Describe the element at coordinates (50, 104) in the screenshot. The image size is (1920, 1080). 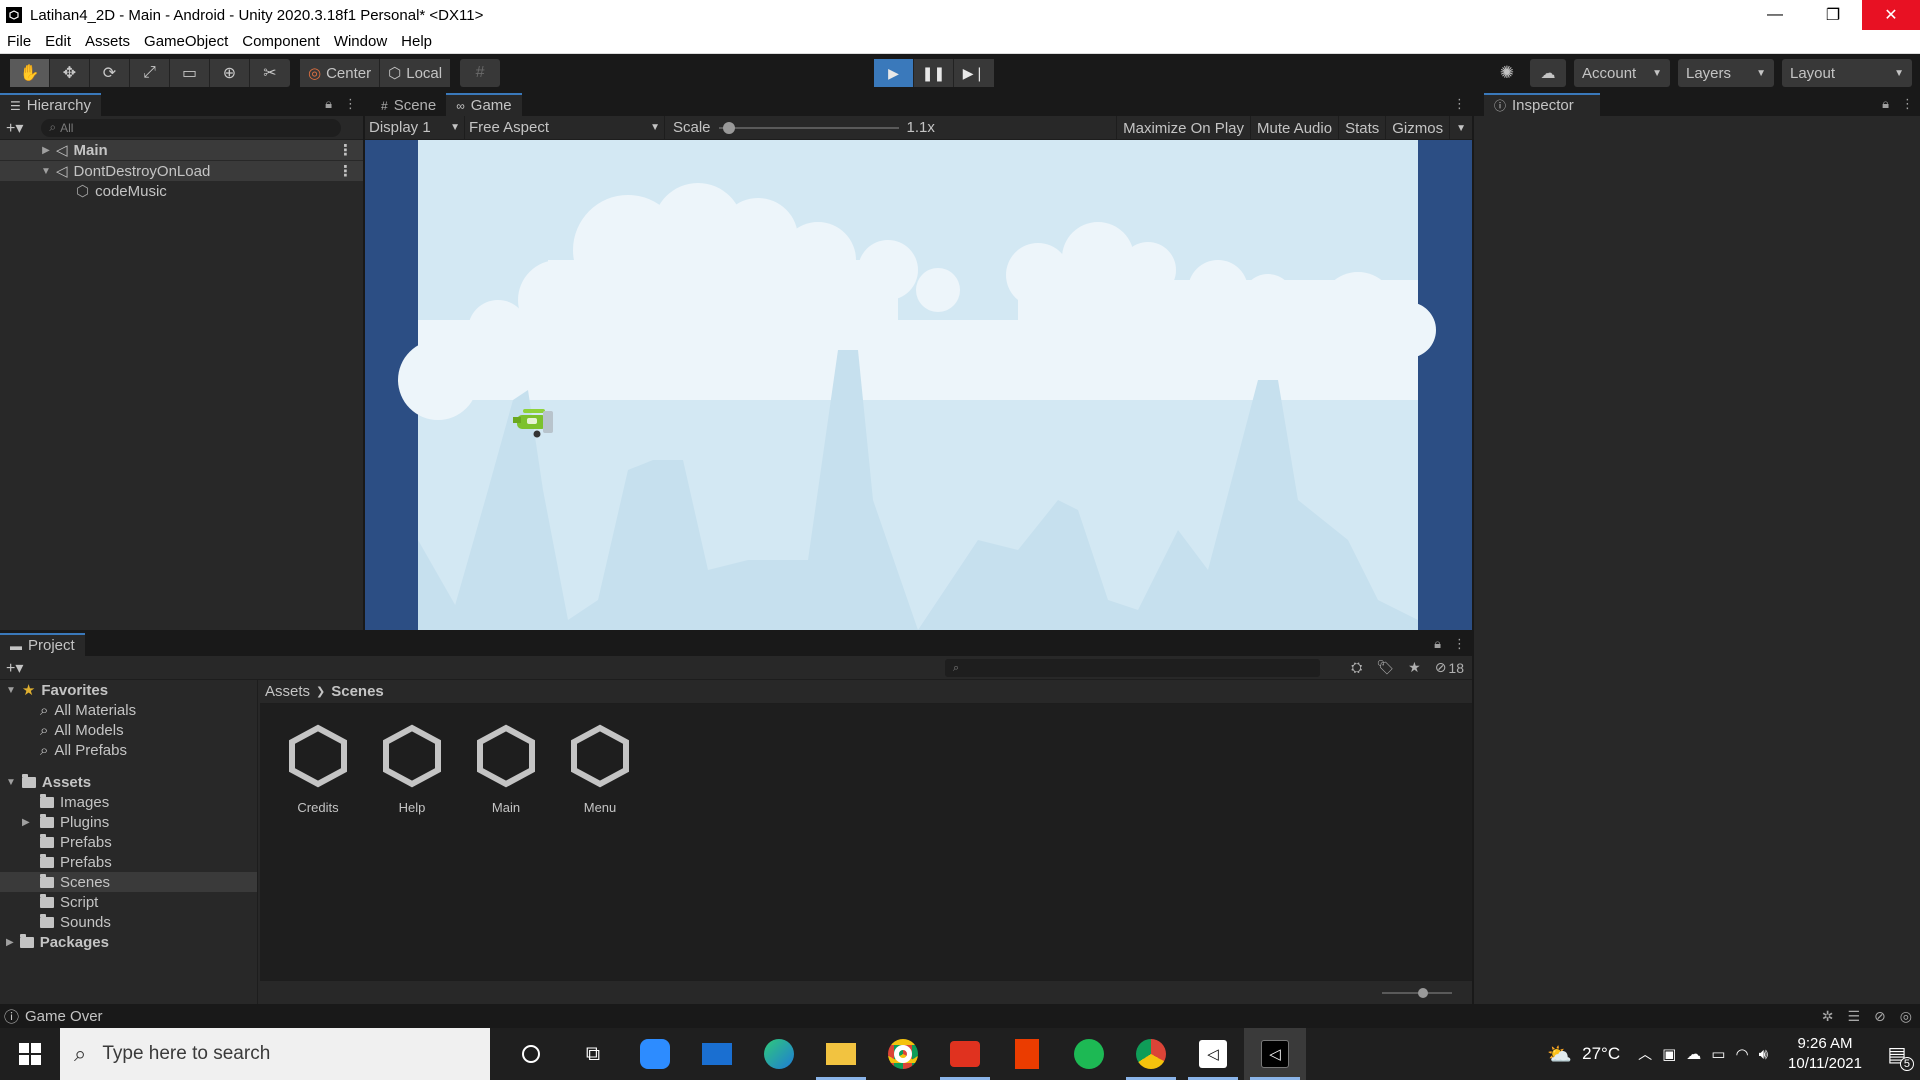
I see `tab-hierarchy: ☰ Hierarchy` at that location.